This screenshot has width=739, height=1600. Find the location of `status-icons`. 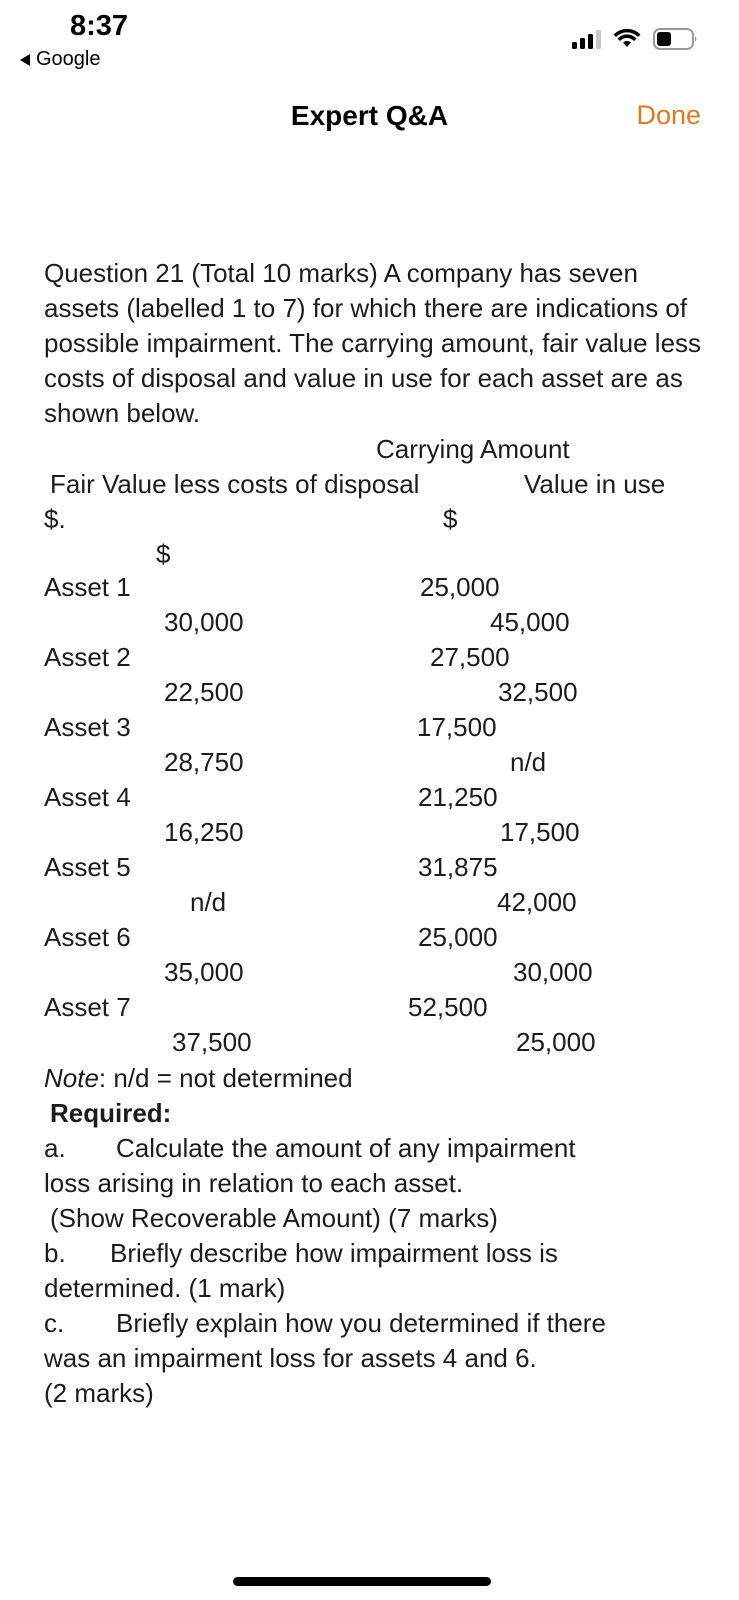

status-icons is located at coordinates (635, 39).